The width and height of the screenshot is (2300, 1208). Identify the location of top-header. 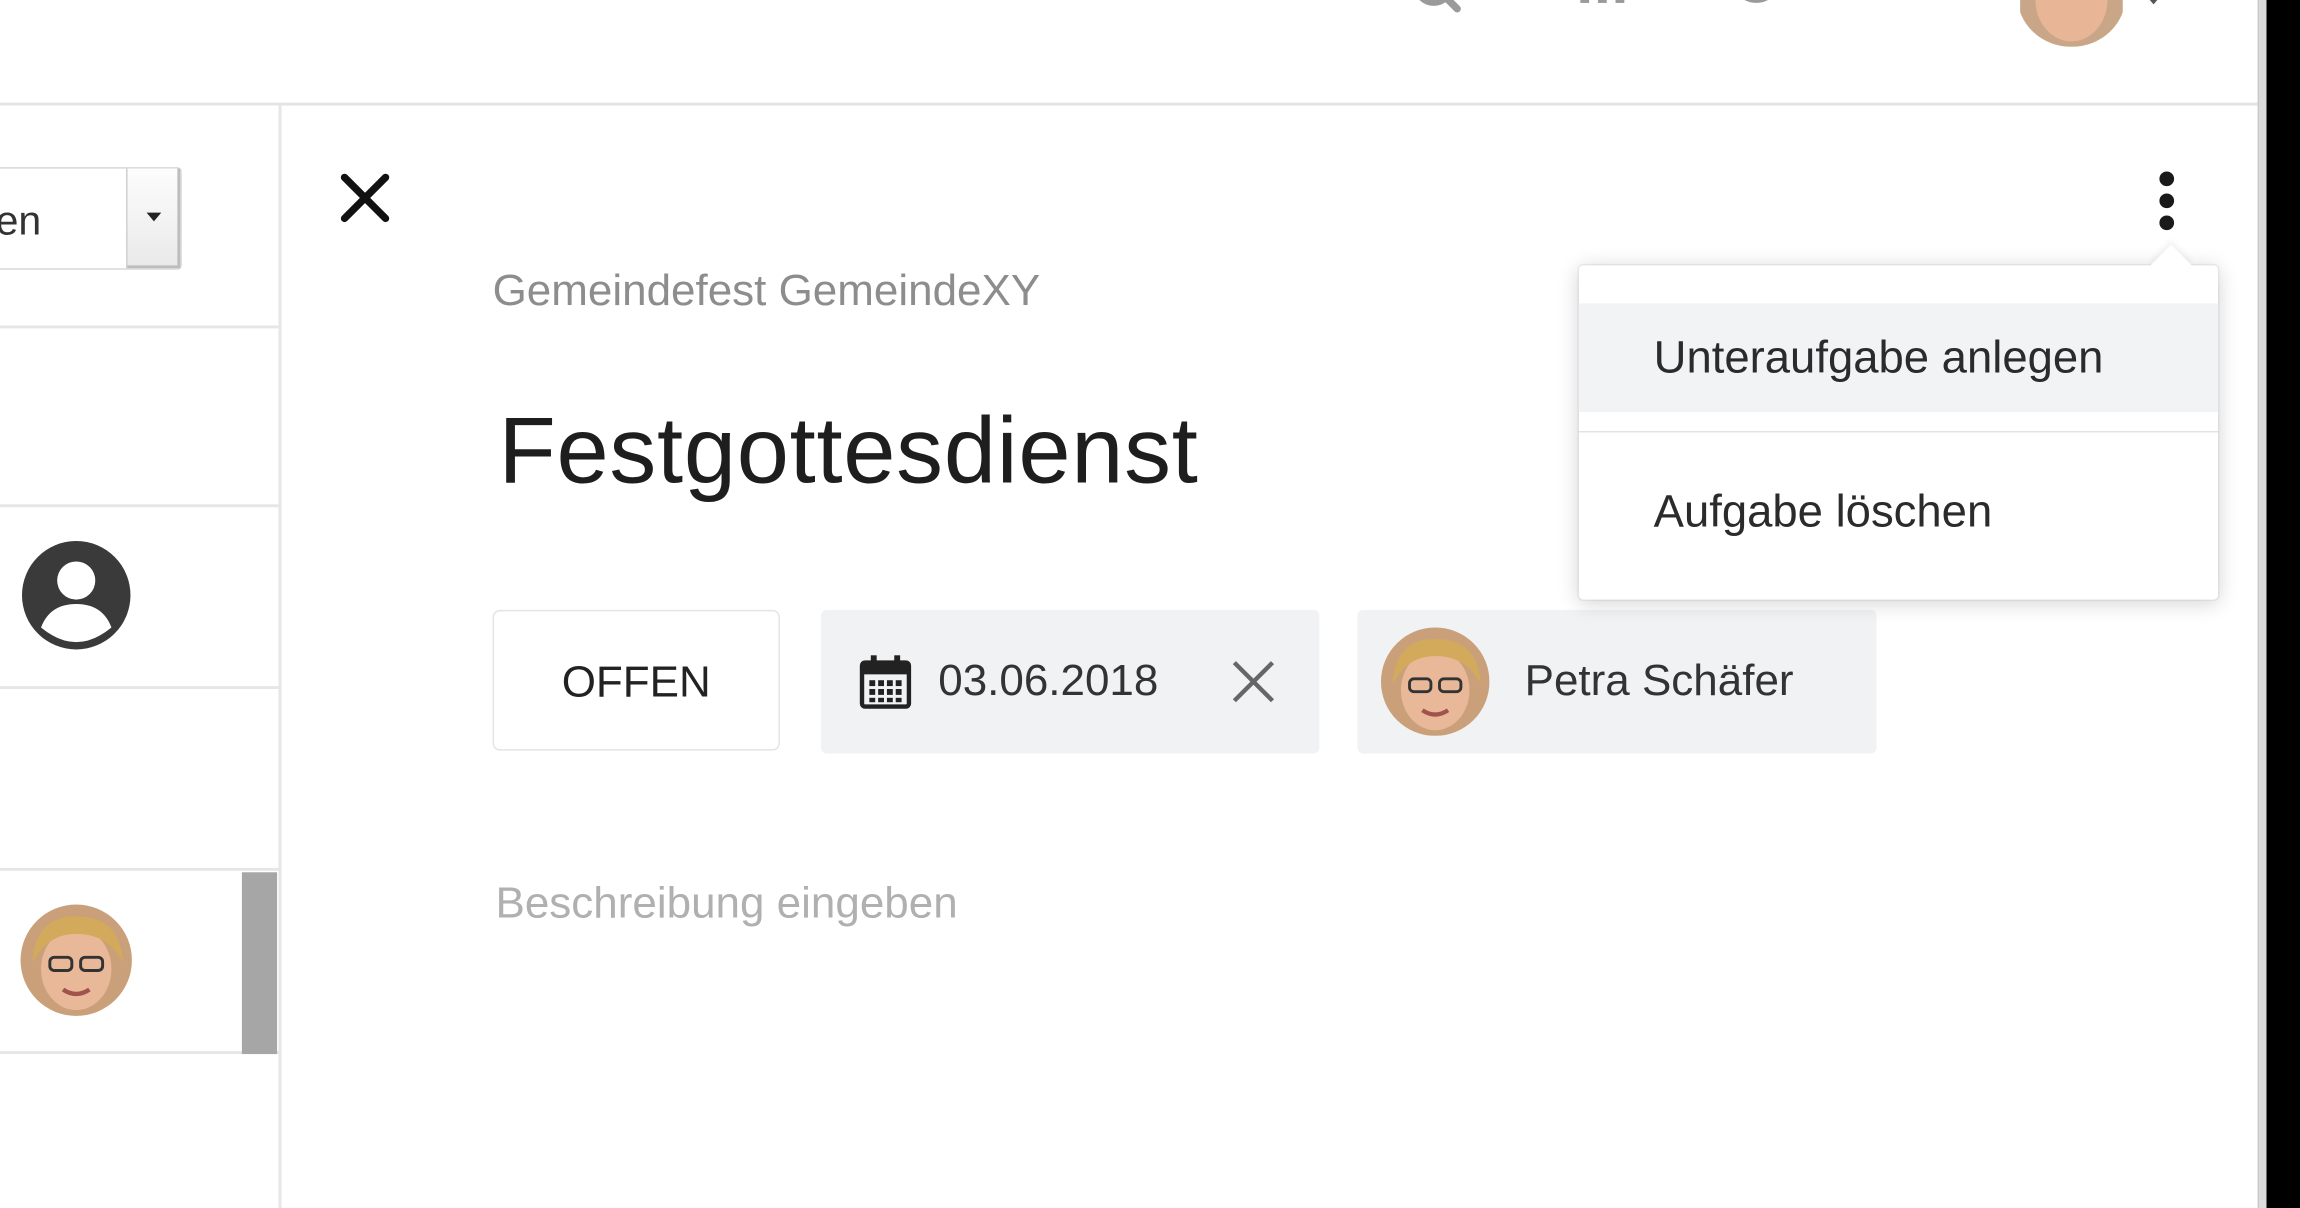
(1129, 53).